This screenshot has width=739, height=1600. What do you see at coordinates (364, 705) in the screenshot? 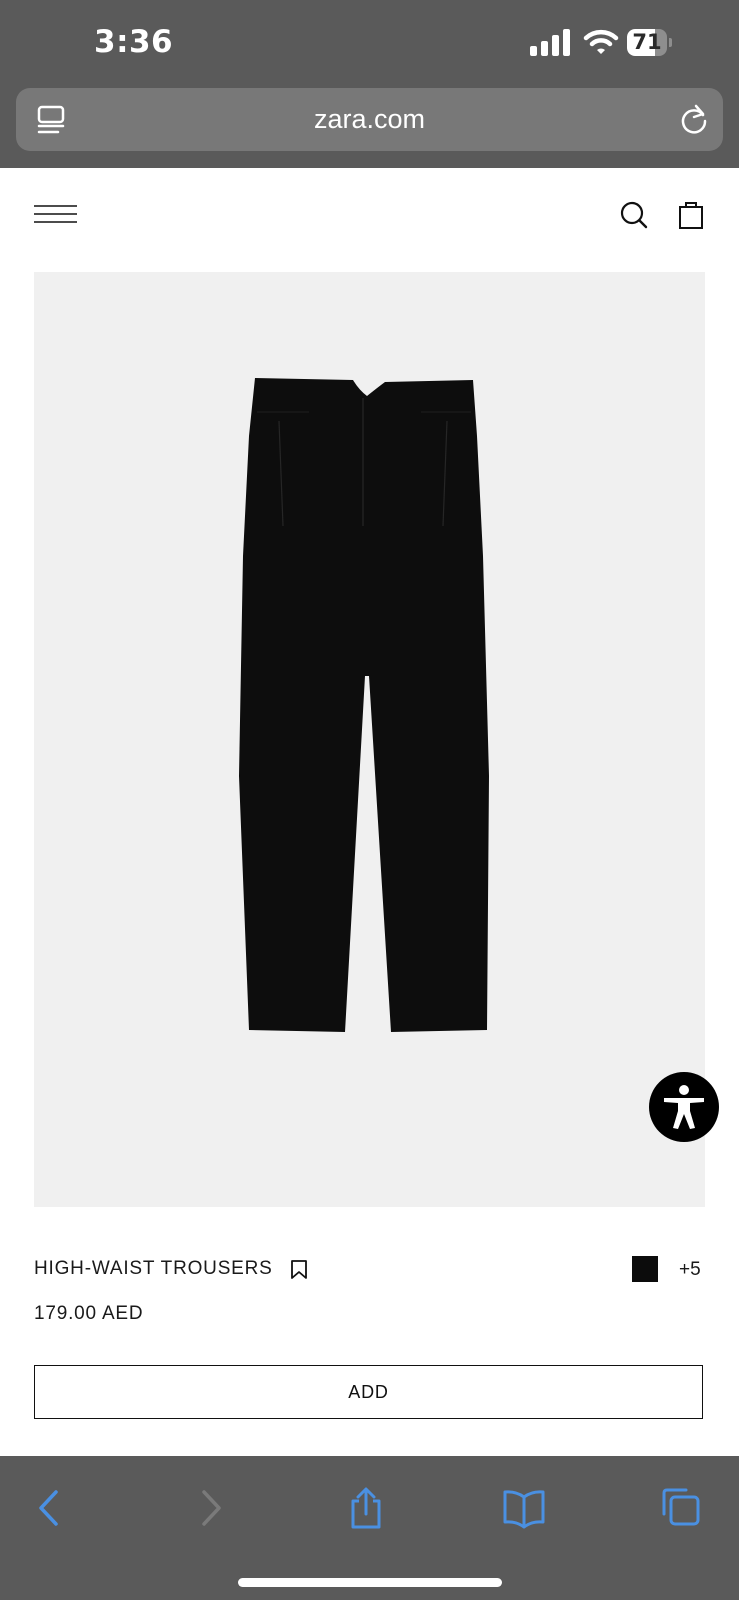
I see `trousers-image` at bounding box center [364, 705].